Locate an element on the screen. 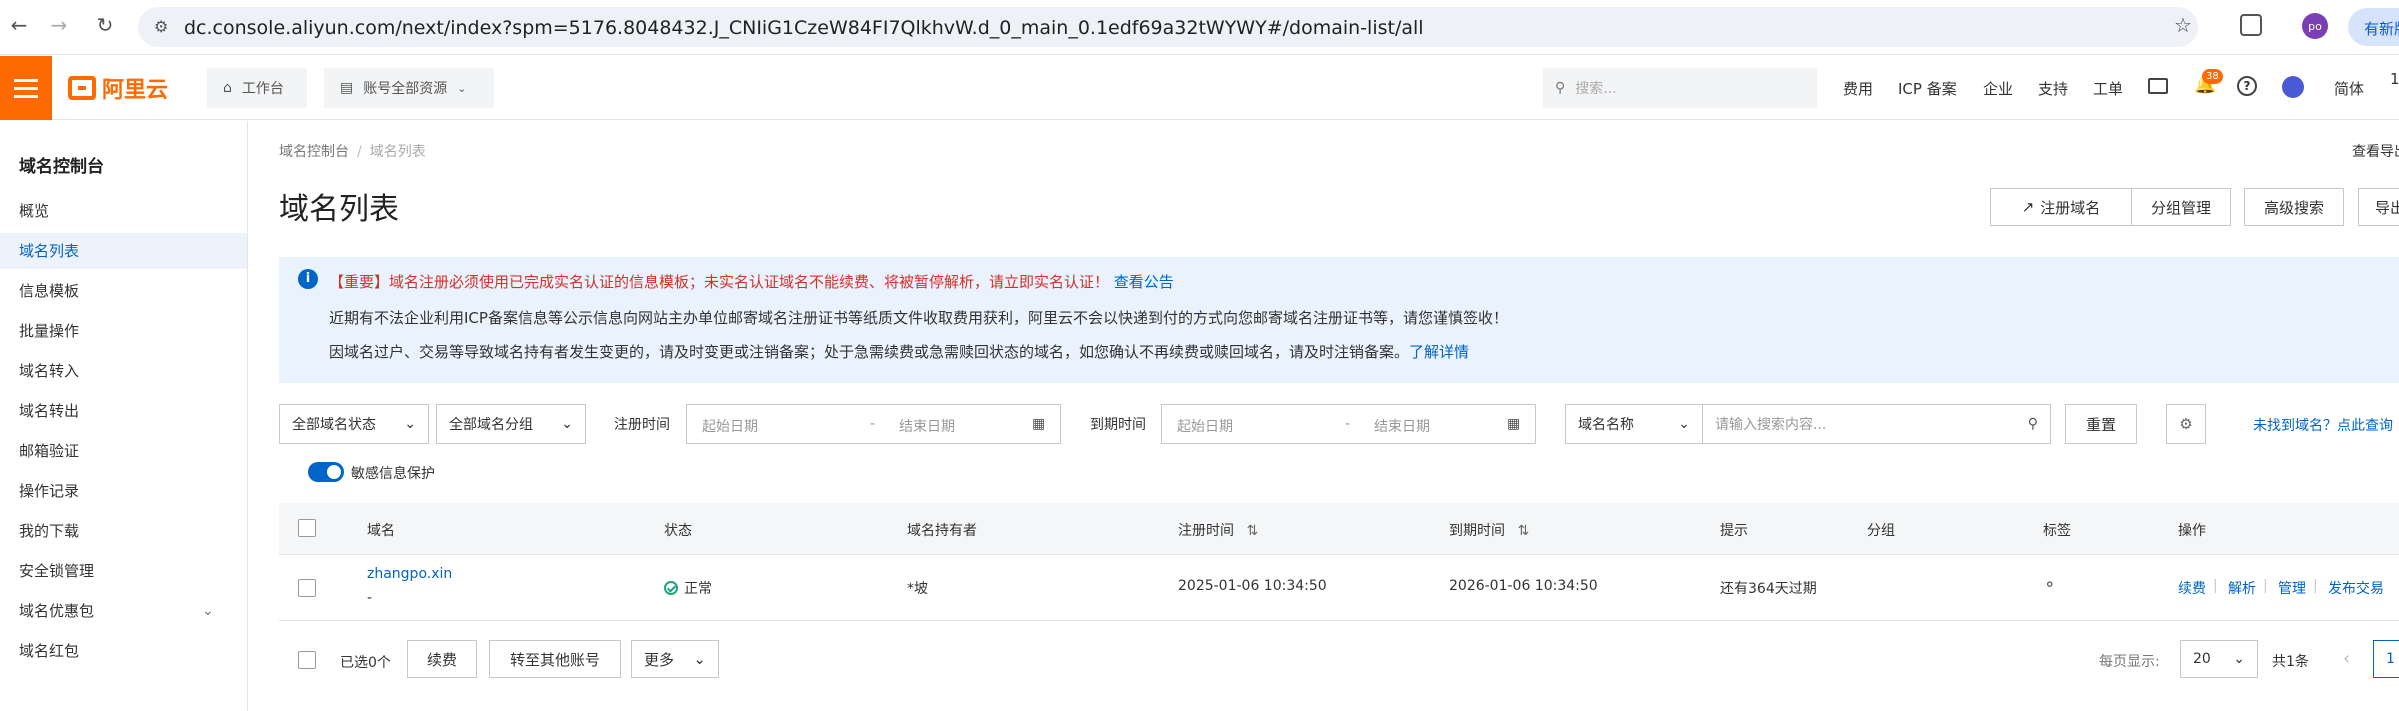 The width and height of the screenshot is (2399, 711). breadcrumb: 域名控制台 / 域名列表 is located at coordinates (352, 151).